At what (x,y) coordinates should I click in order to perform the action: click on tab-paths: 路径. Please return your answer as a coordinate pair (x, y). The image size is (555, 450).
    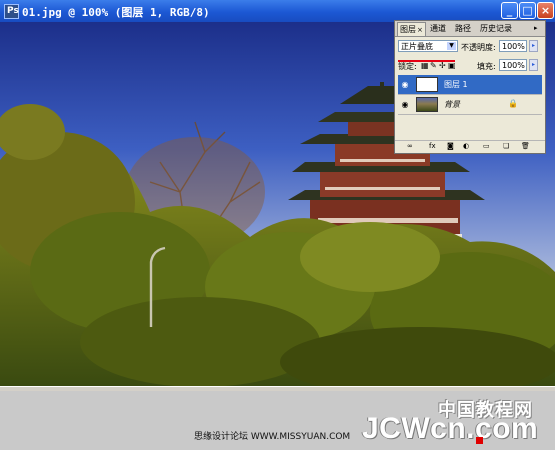
    Looking at the image, I should click on (463, 28).